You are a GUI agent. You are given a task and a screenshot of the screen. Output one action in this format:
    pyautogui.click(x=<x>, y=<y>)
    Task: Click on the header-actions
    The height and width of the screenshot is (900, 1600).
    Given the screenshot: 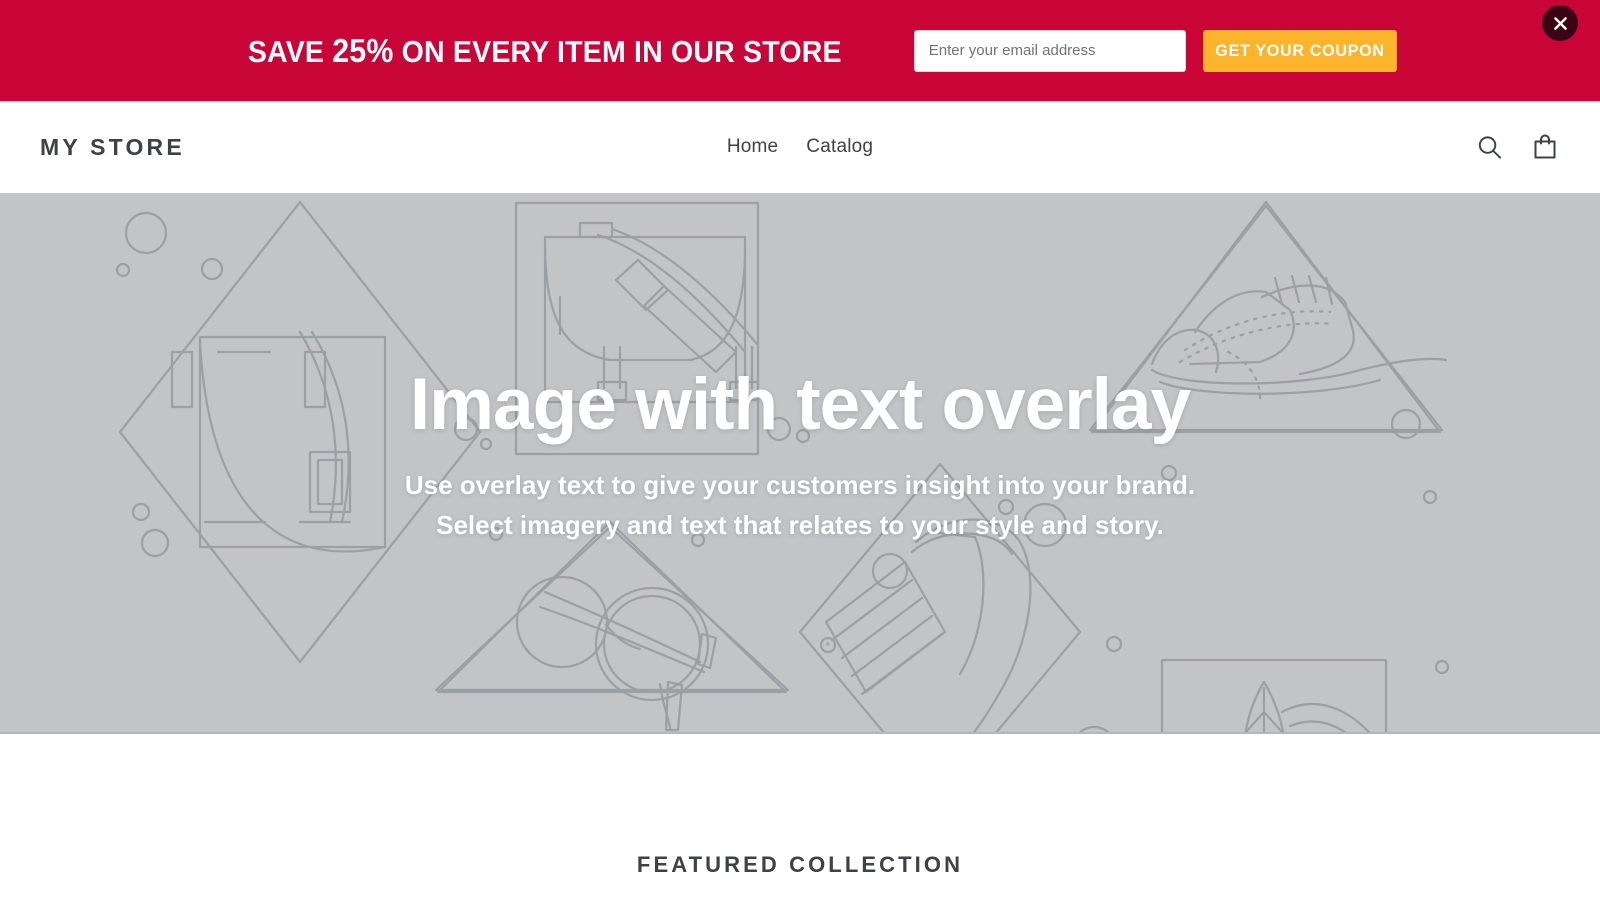 What is the action you would take?
    pyautogui.click(x=1517, y=147)
    